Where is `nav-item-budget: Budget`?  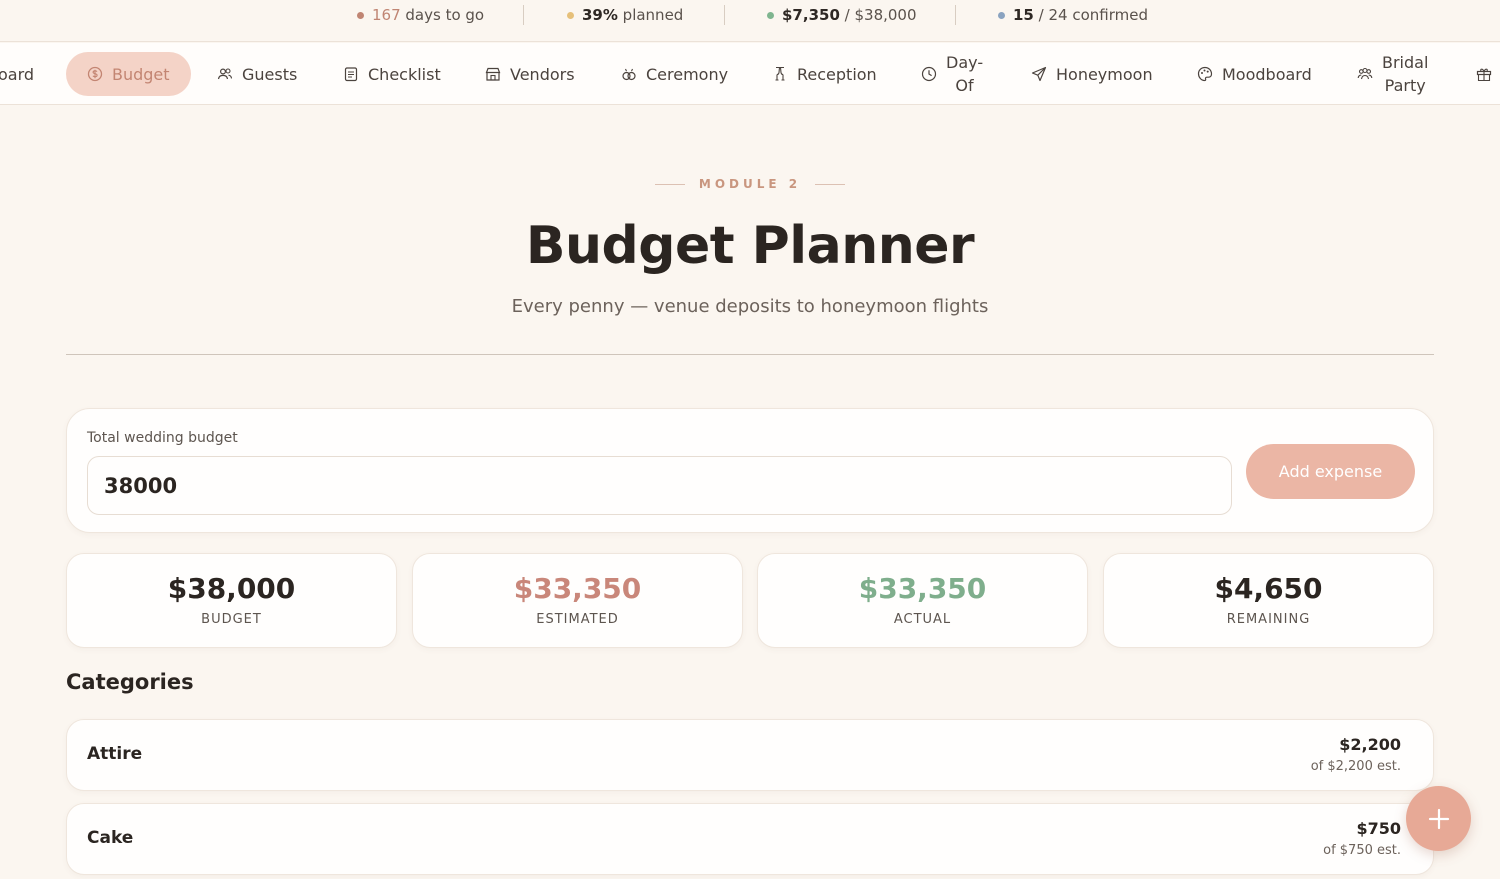 nav-item-budget: Budget is located at coordinates (128, 74).